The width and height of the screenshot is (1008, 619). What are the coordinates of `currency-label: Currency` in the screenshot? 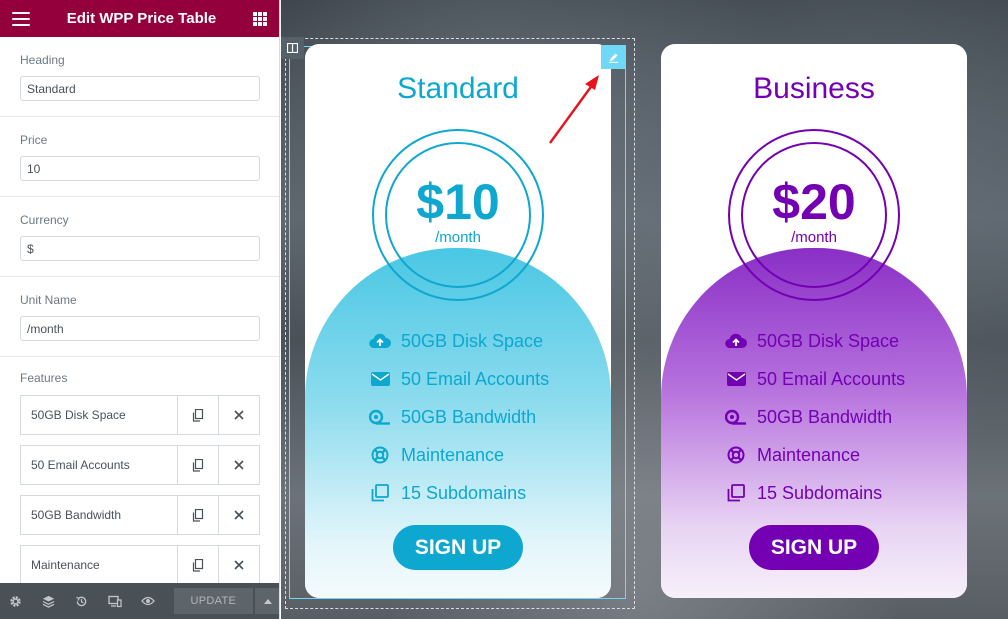 It's located at (44, 220).